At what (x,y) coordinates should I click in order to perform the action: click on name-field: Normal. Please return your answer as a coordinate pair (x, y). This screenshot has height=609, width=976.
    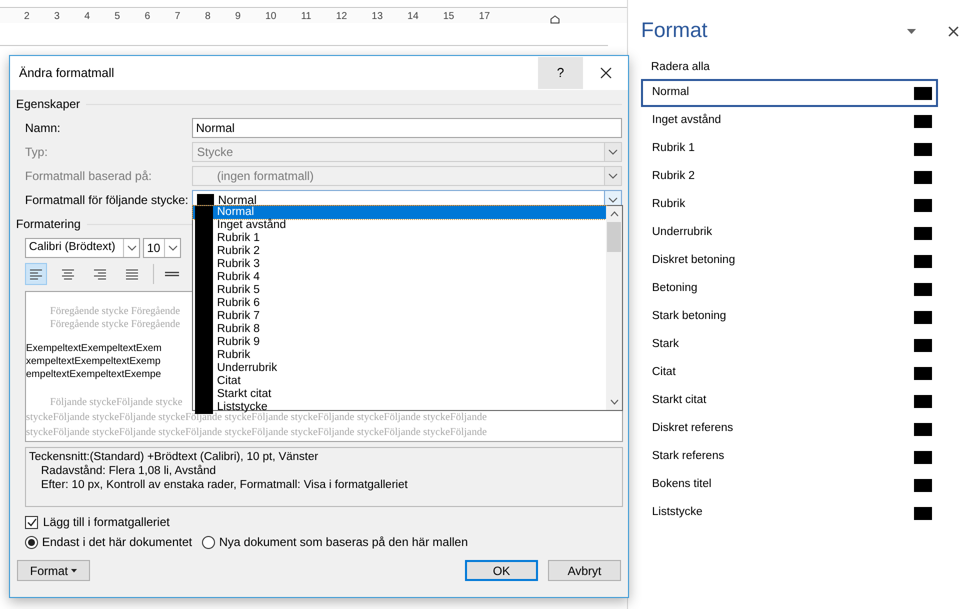
    Looking at the image, I should click on (407, 128).